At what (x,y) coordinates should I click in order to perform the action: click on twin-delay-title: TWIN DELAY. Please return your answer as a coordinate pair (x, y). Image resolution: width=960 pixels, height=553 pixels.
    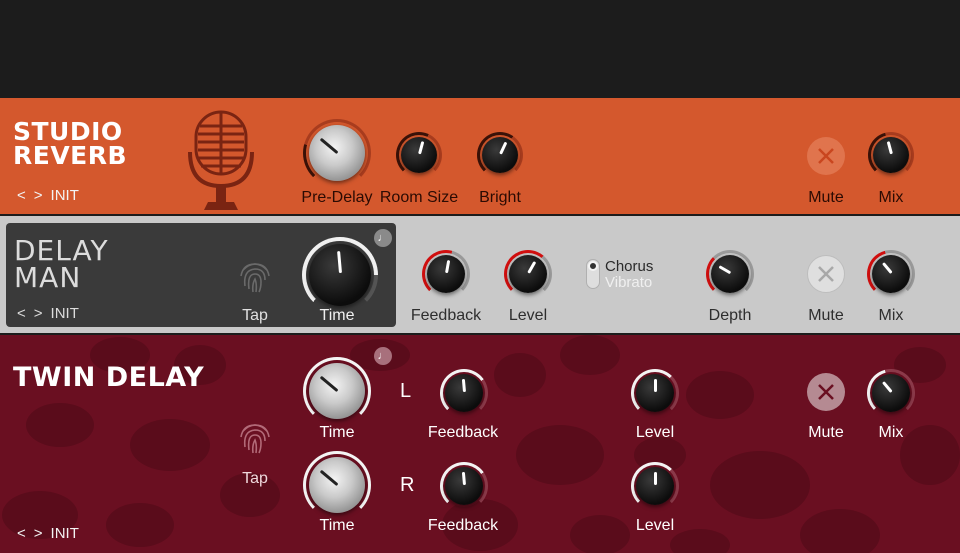
    Looking at the image, I should click on (109, 377).